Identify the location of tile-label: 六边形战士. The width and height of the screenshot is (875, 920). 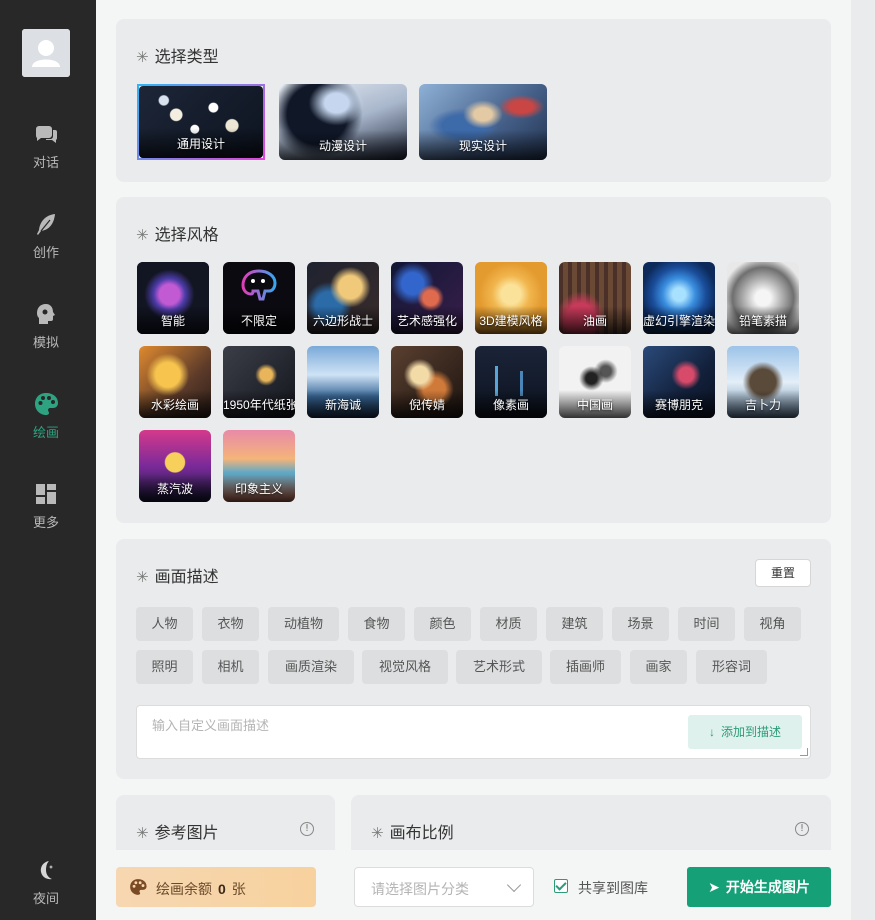
(342, 321).